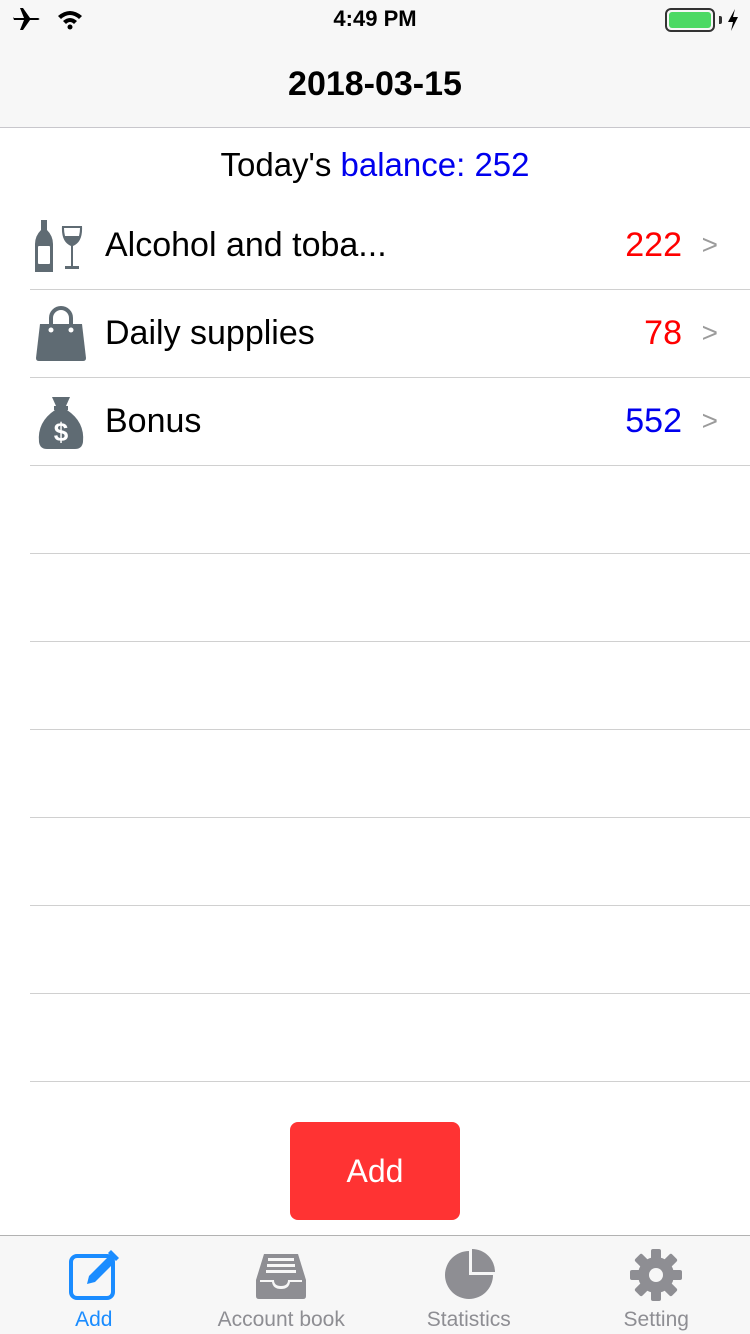  I want to click on entry-label: Bonus, so click(153, 421).